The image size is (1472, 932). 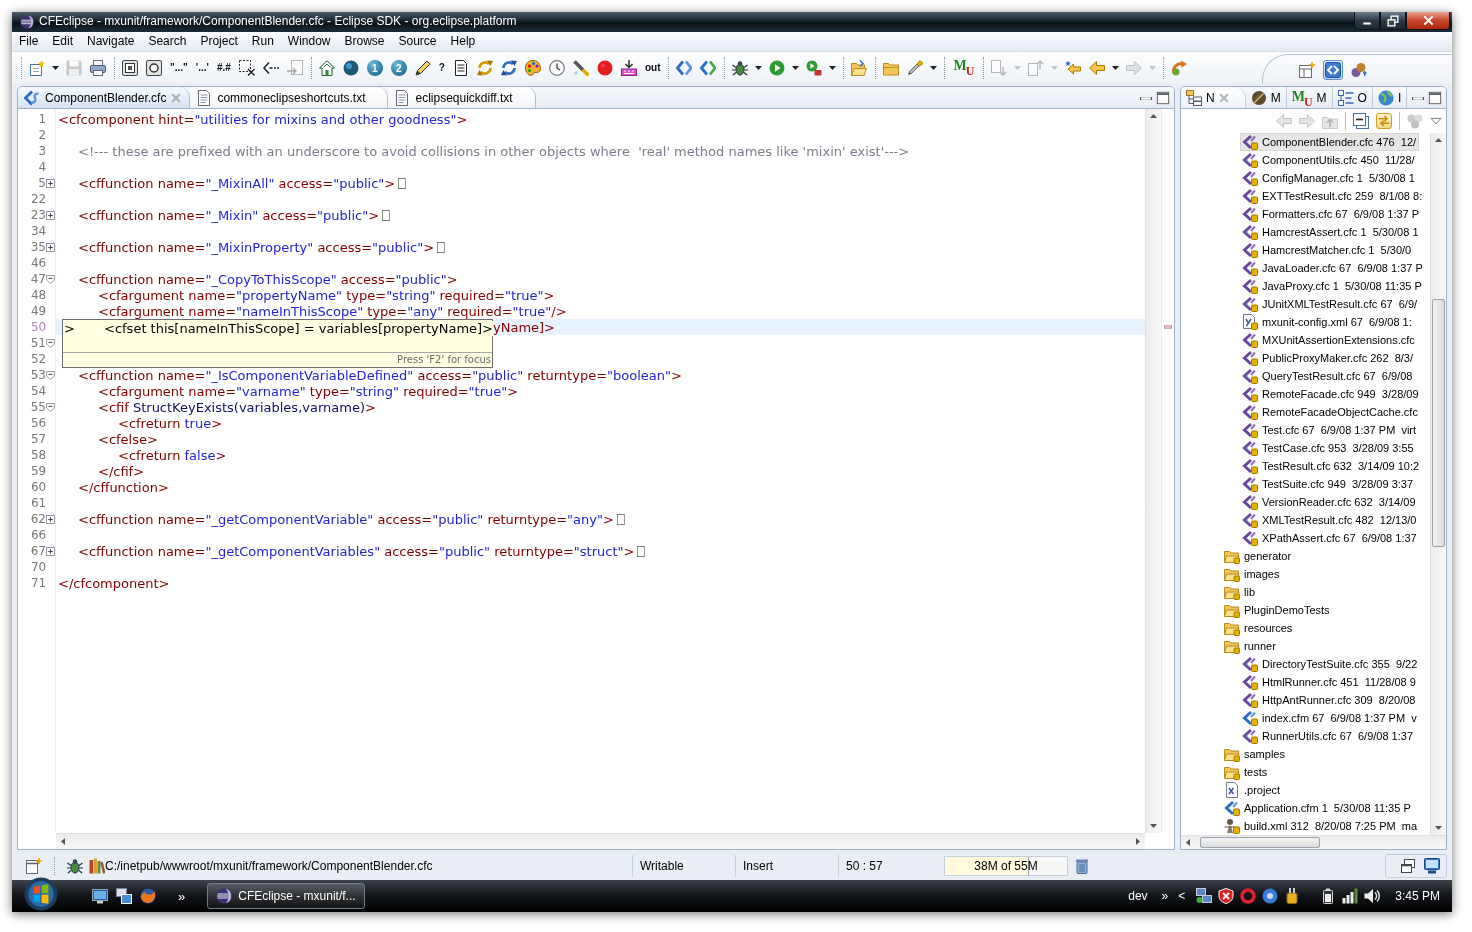 What do you see at coordinates (915, 68) in the screenshot?
I see `marker-icon` at bounding box center [915, 68].